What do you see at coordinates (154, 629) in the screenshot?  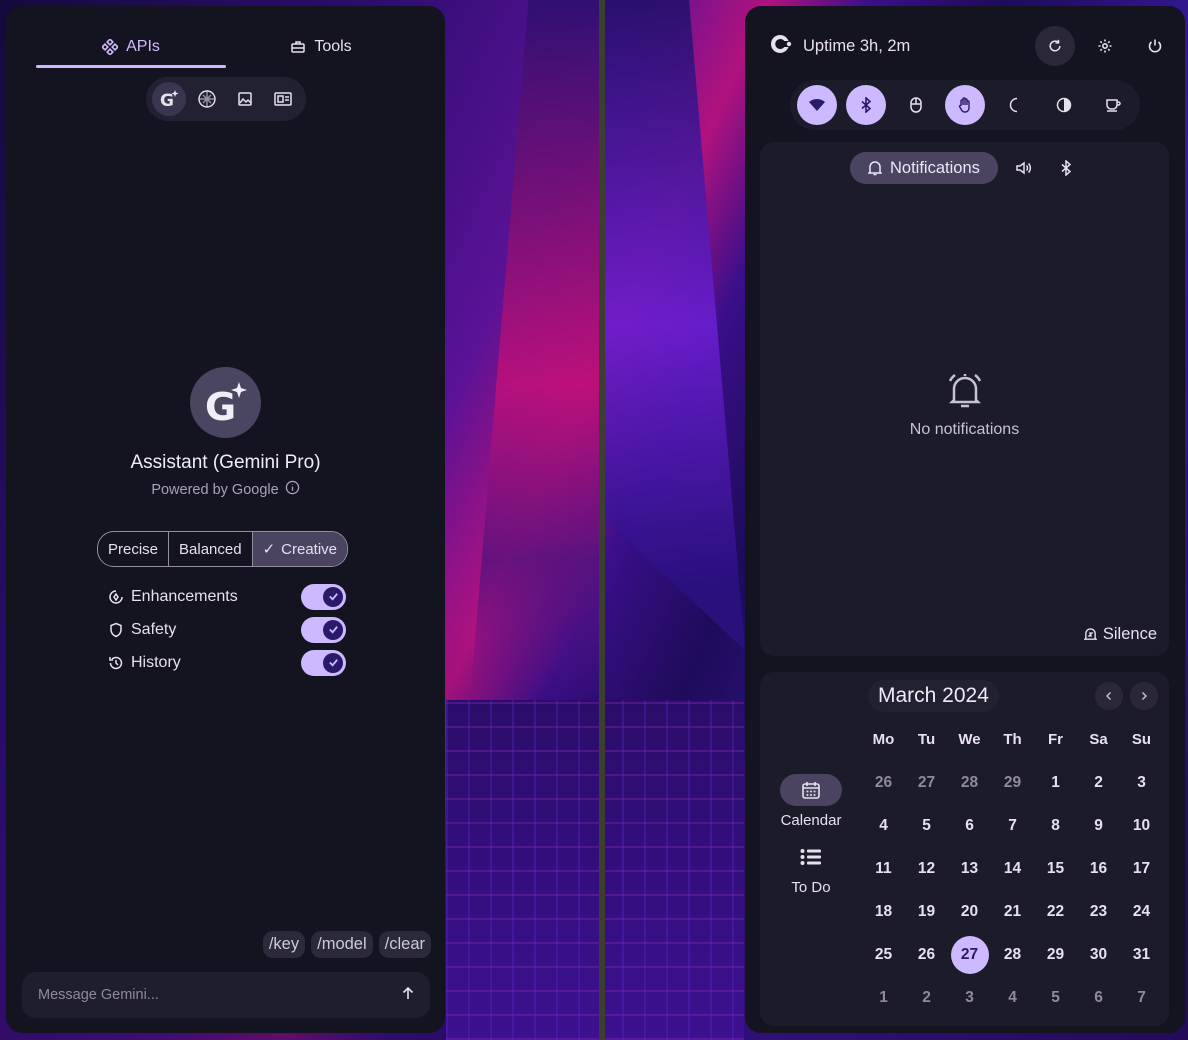 I see `option-safety-label: Safety` at bounding box center [154, 629].